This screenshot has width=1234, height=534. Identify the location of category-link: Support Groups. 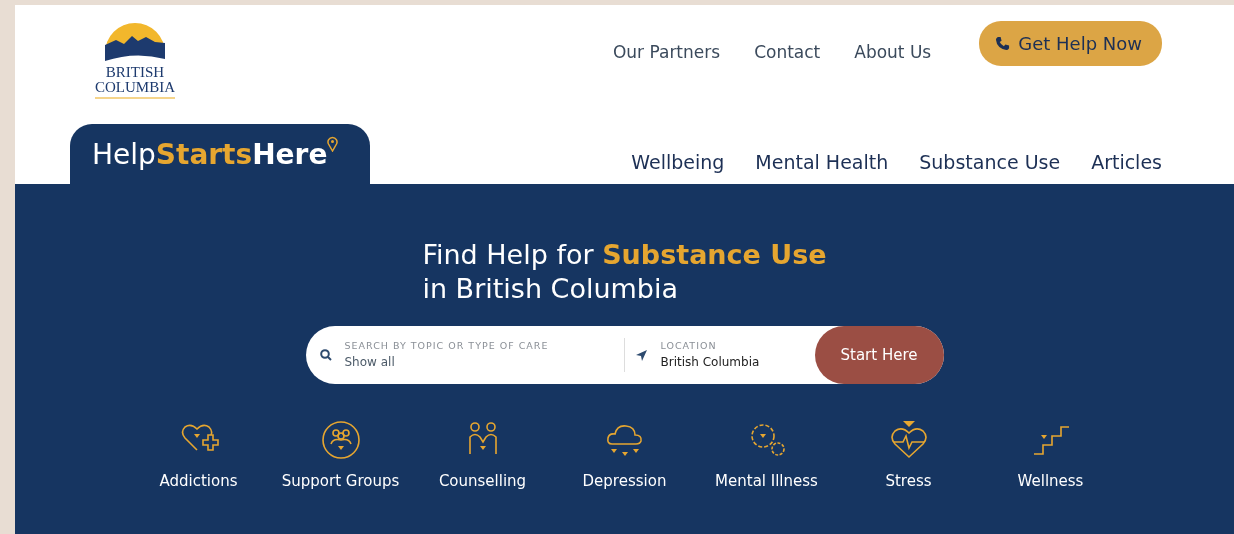
(340, 456).